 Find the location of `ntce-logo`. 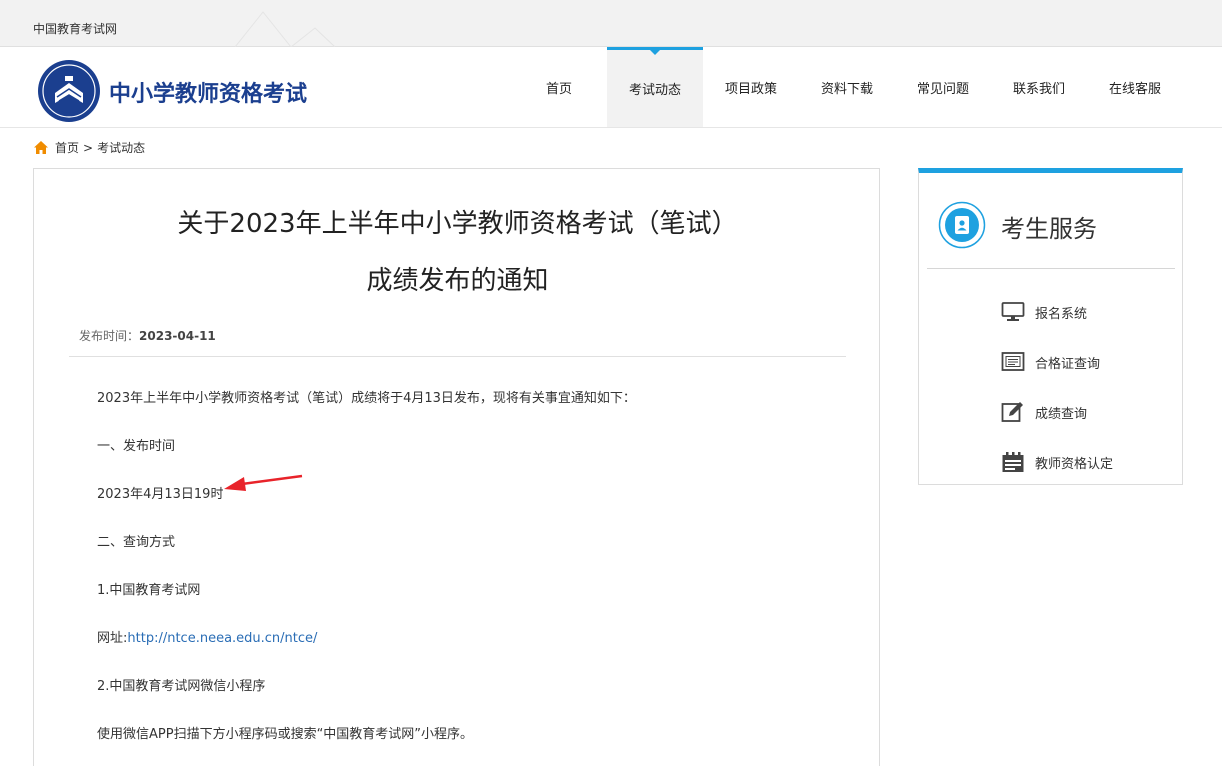

ntce-logo is located at coordinates (69, 91).